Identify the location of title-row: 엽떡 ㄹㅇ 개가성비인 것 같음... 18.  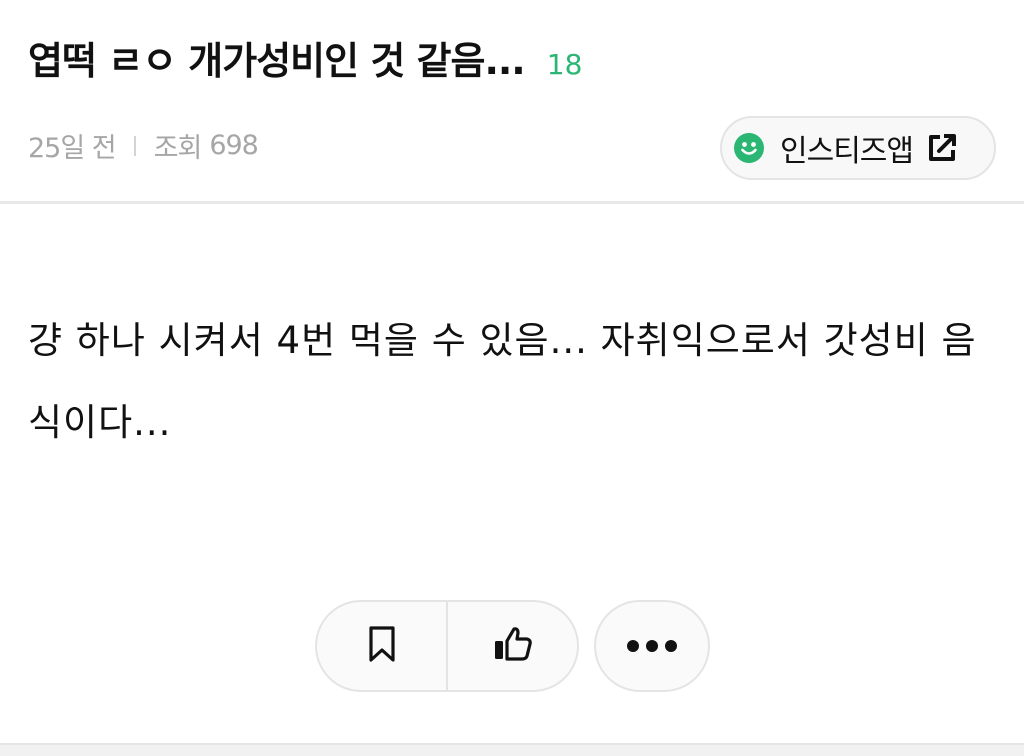
(305, 57).